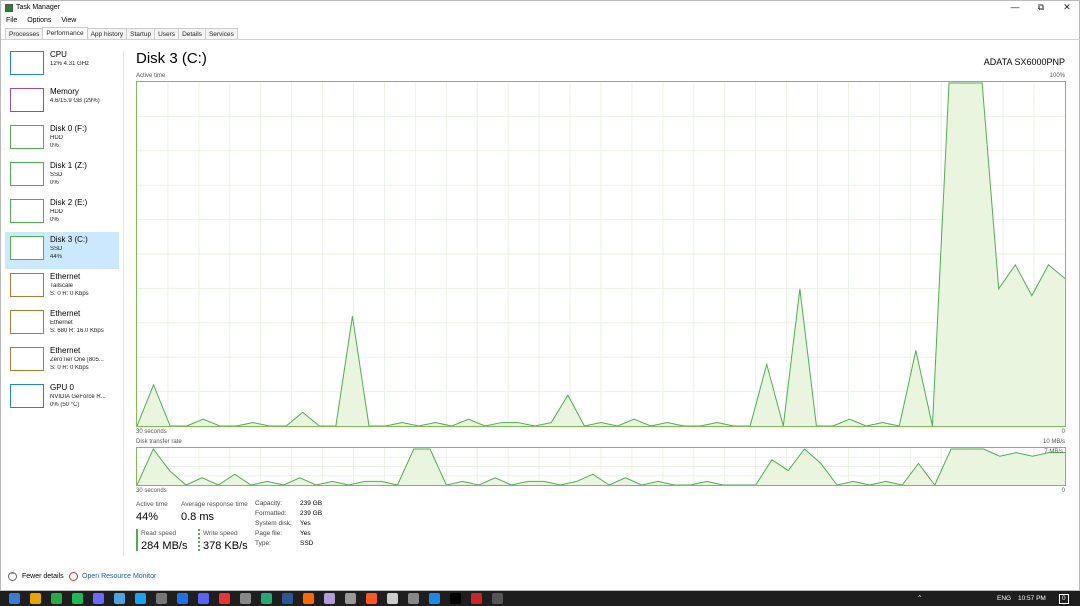 The height and width of the screenshot is (606, 1080). I want to click on notification-badge: 0, so click(1064, 599).